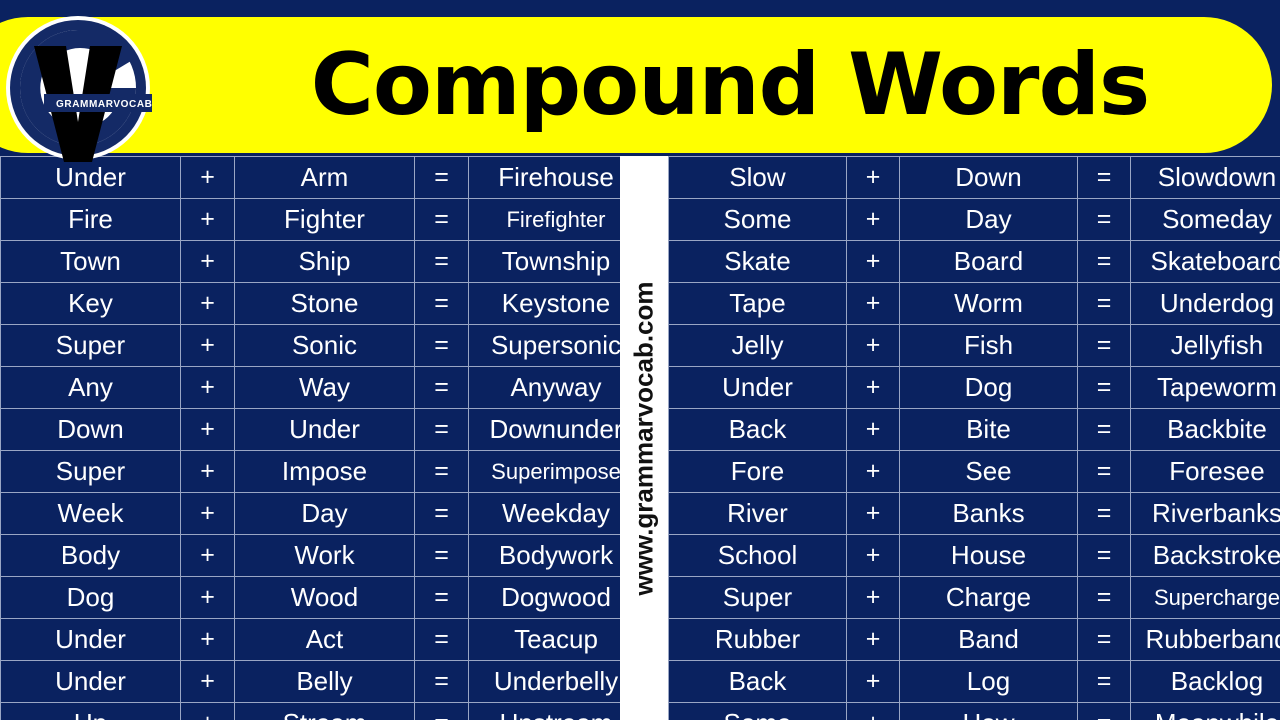  What do you see at coordinates (90, 711) in the screenshot?
I see `cell-word1: Up` at bounding box center [90, 711].